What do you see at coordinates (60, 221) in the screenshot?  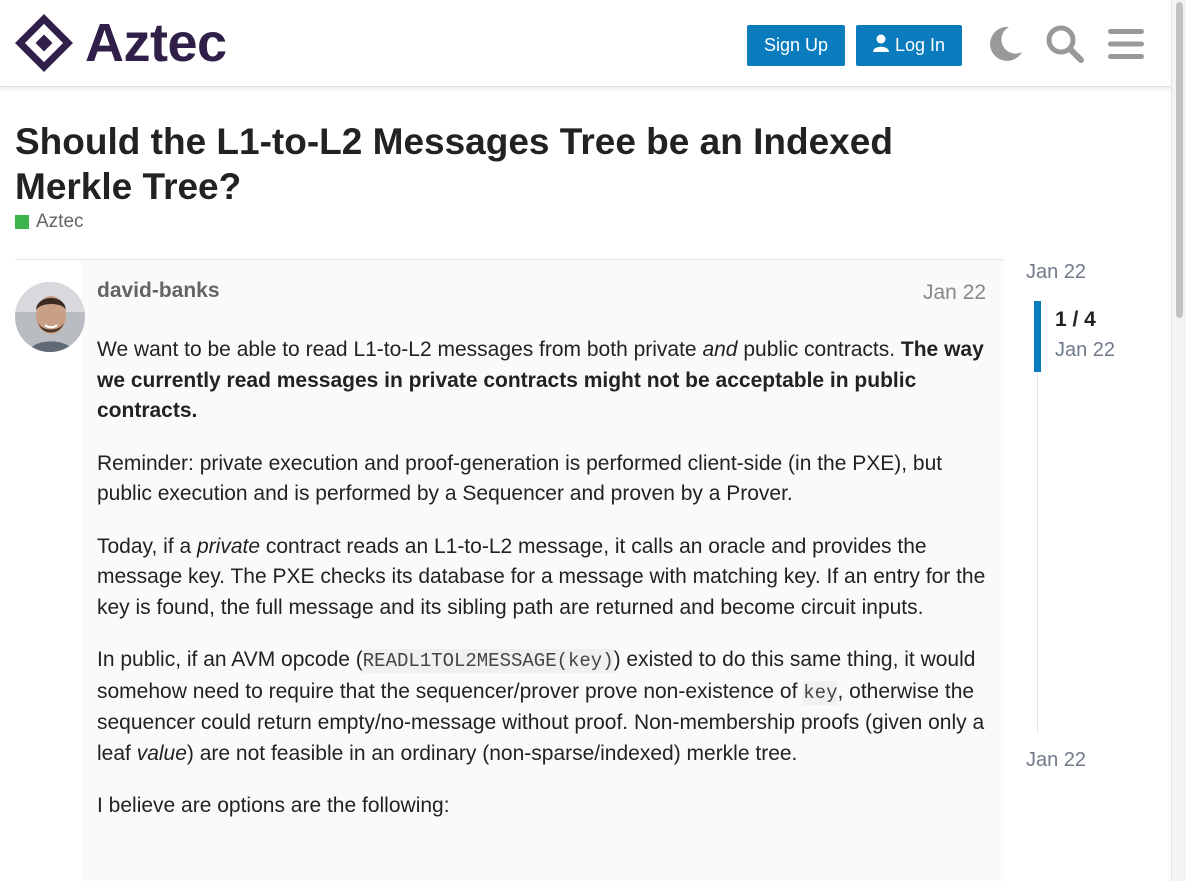 I see `category-name: Aztec` at bounding box center [60, 221].